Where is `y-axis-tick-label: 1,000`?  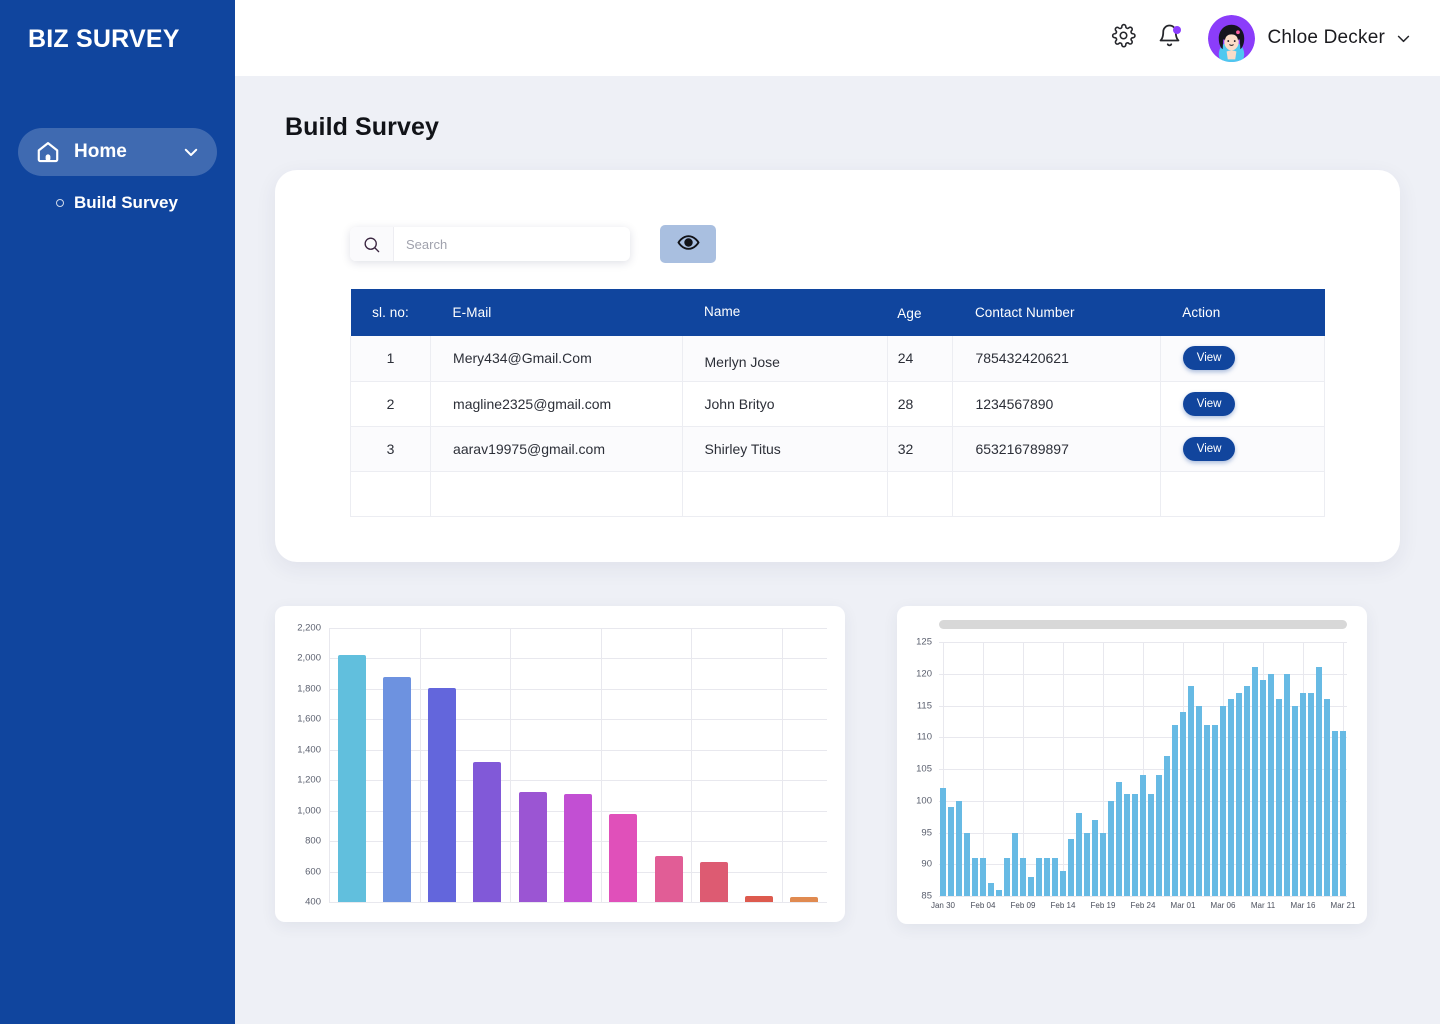 y-axis-tick-label: 1,000 is located at coordinates (309, 811).